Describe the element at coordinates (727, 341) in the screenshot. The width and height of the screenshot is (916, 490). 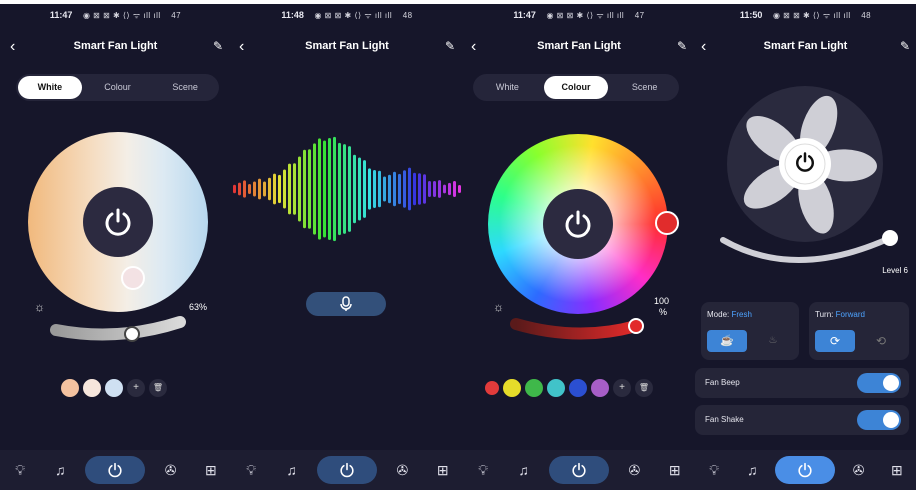
I see `mode-fresh-button: ☕` at that location.